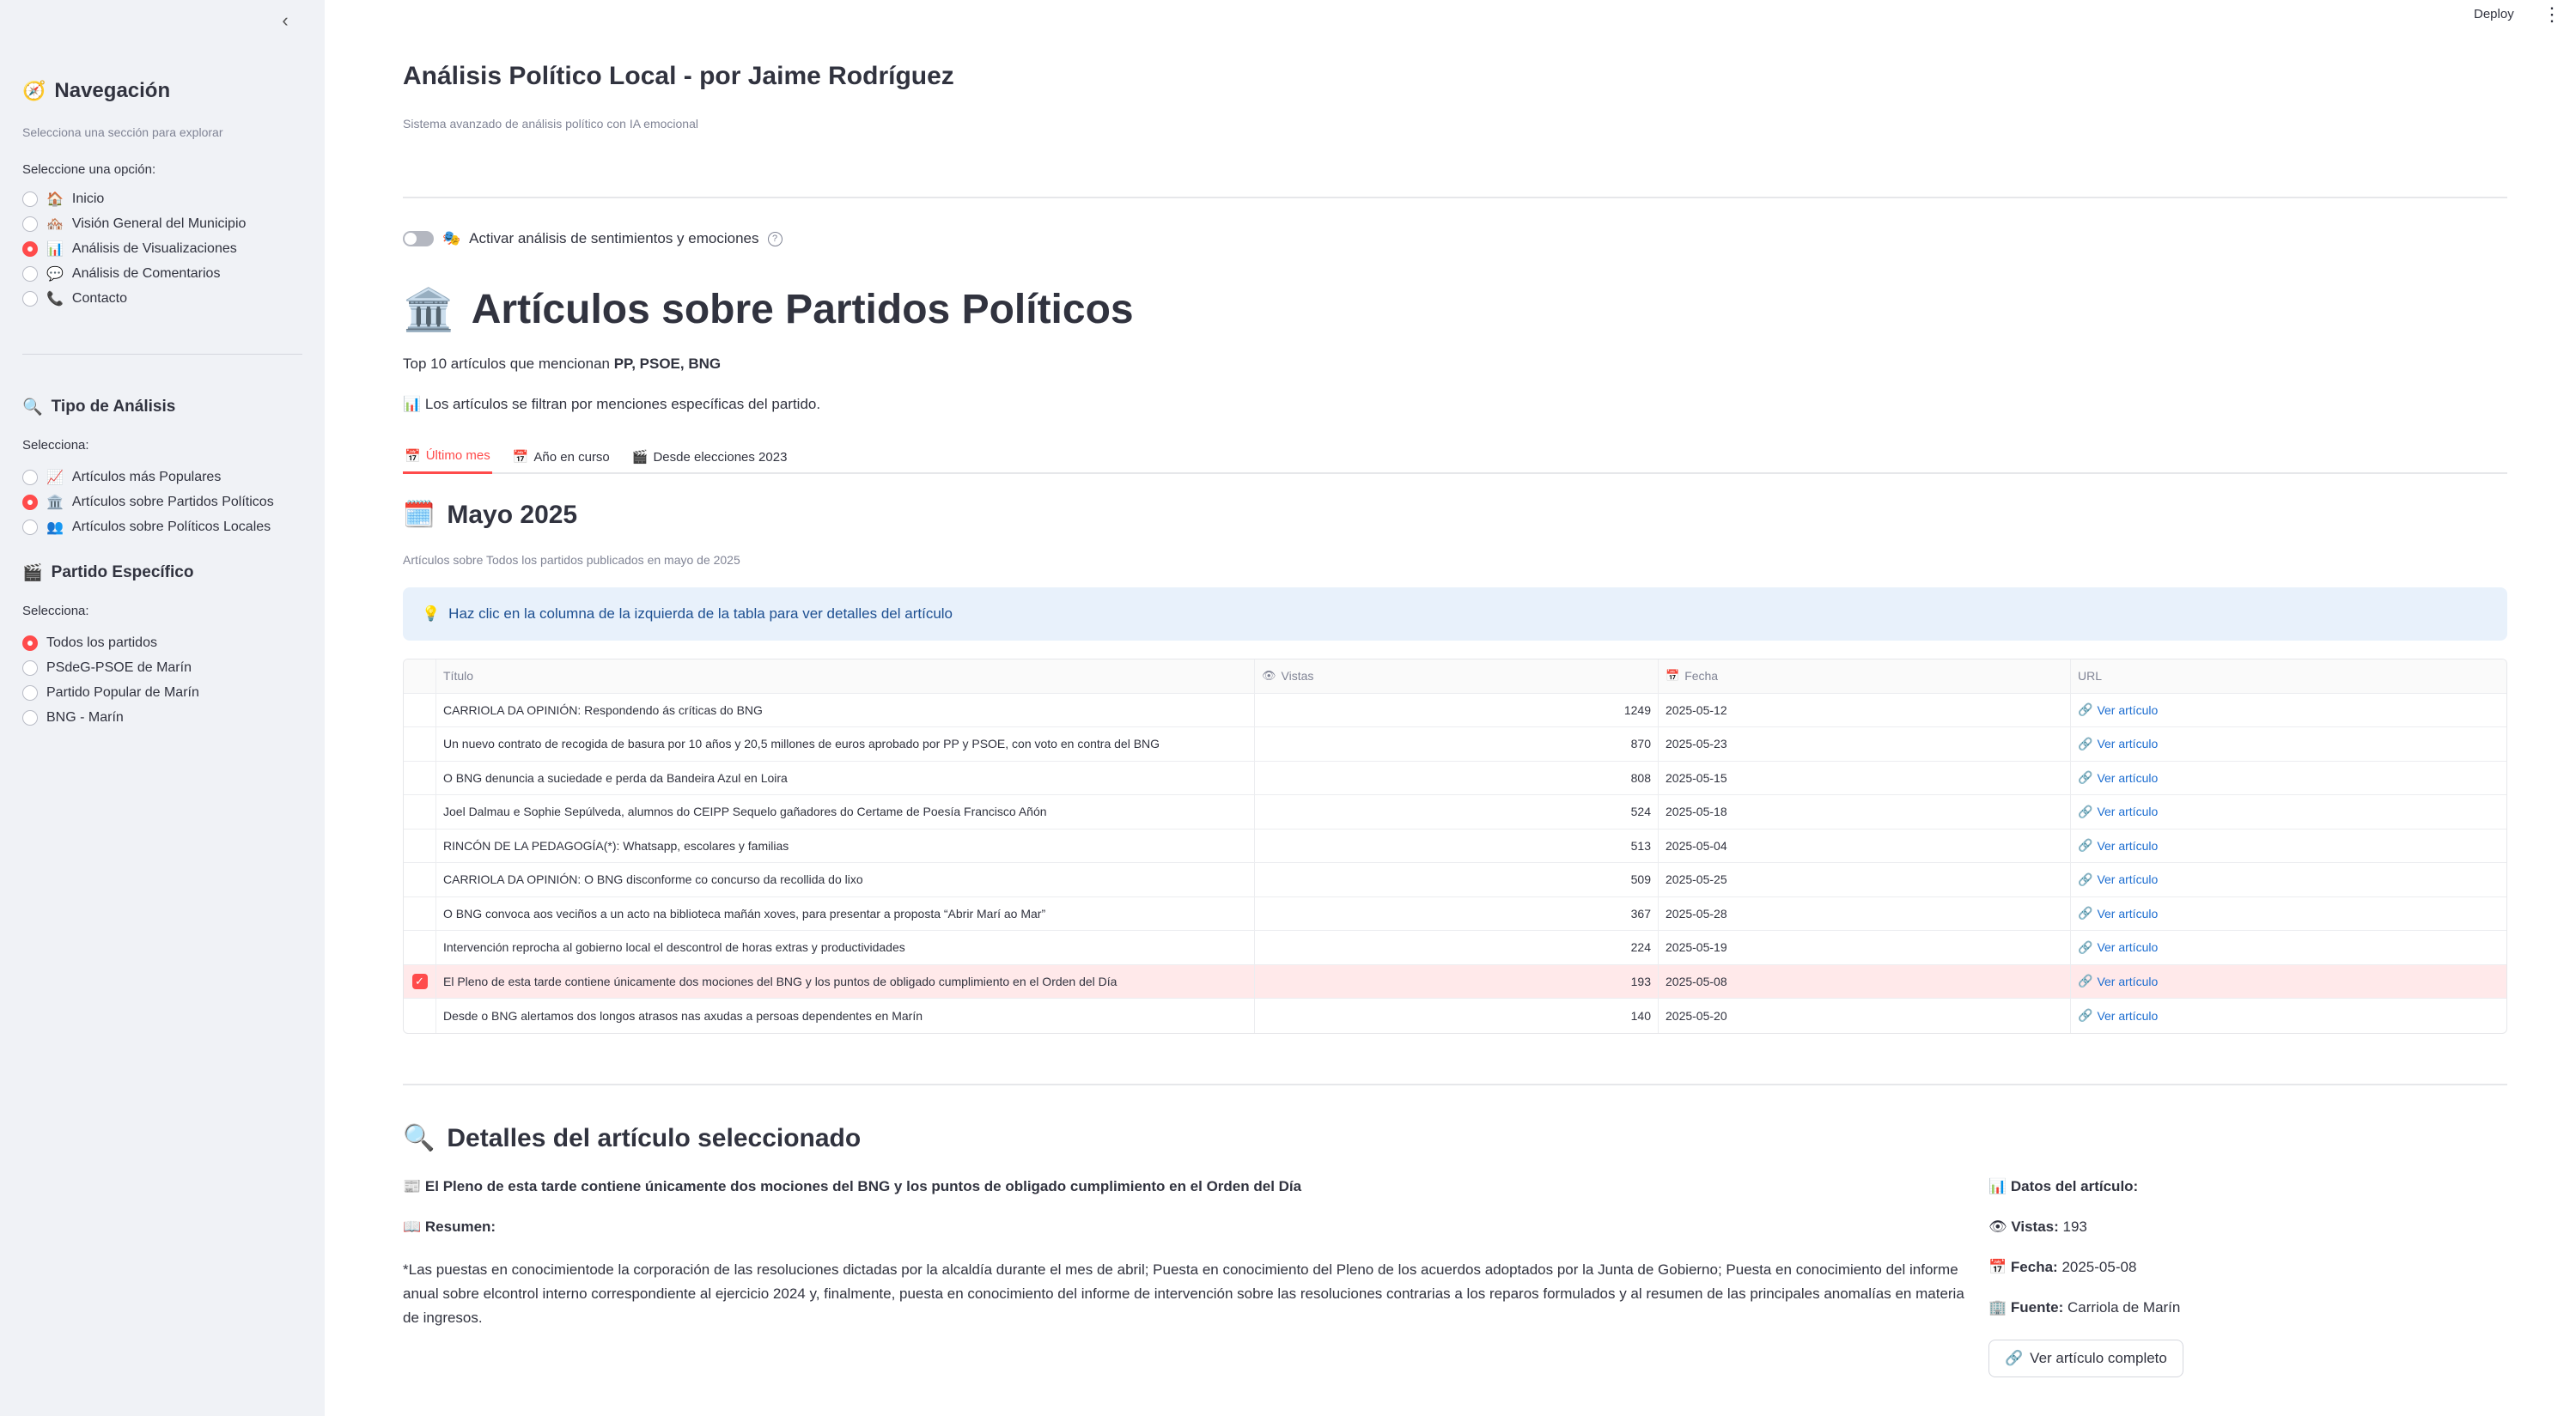  Describe the element at coordinates (148, 502) in the screenshot. I see `analysis-option-1: 🏛️ Artículos sobre Partidos Políticos` at that location.